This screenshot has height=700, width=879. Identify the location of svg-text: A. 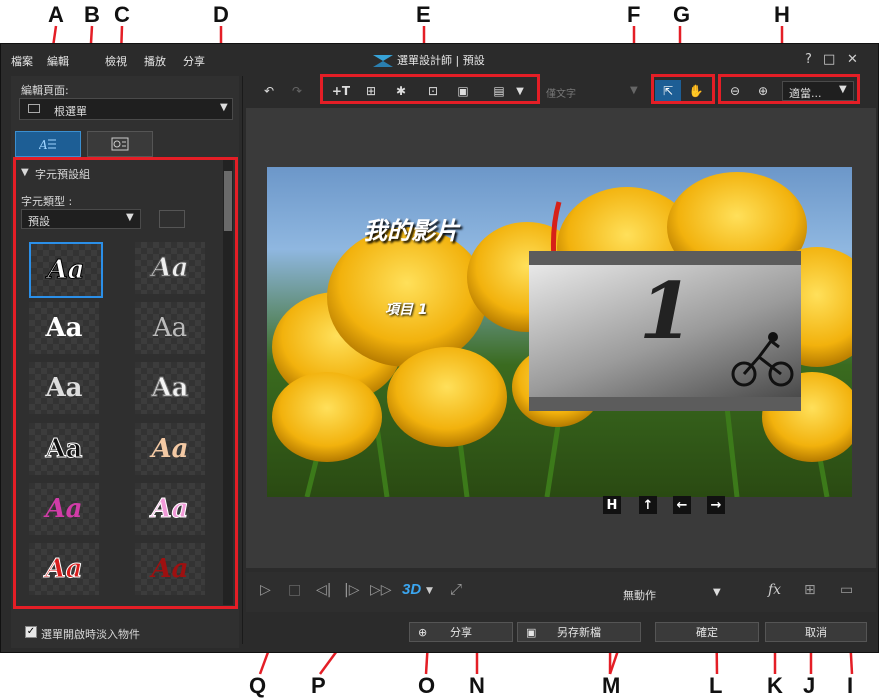
(43, 144).